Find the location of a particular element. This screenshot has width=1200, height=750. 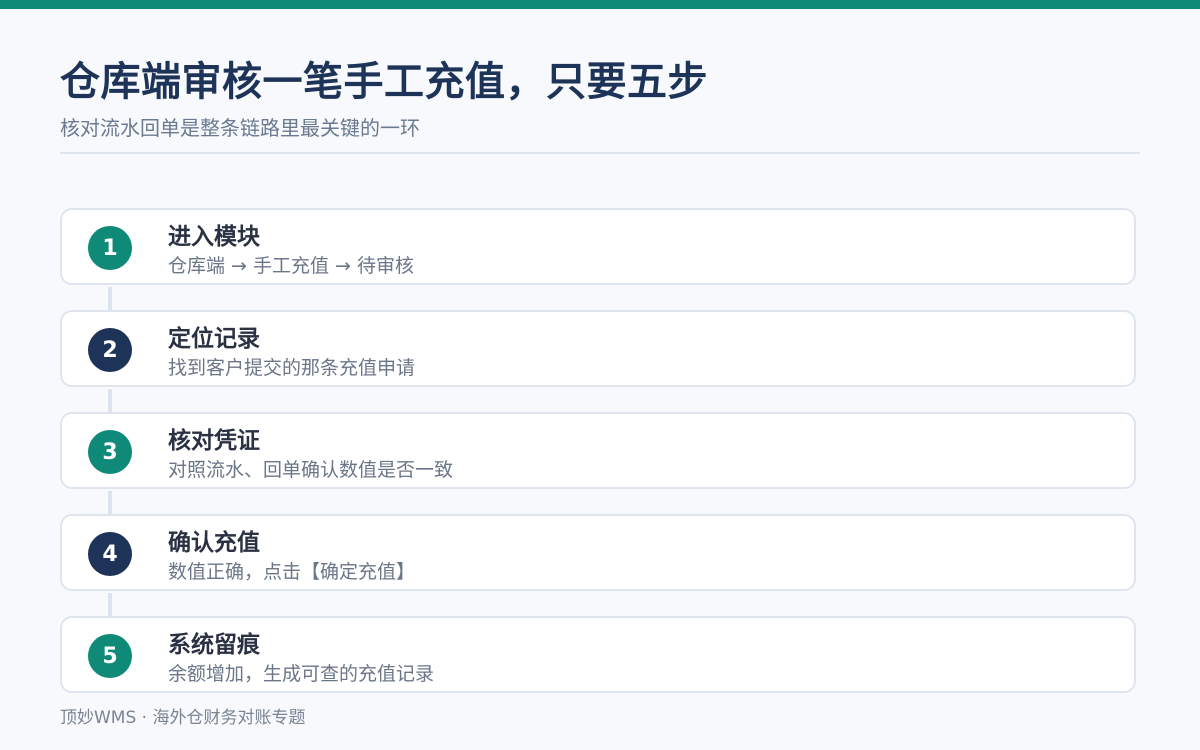

step-number-badge: 5 is located at coordinates (110, 656).